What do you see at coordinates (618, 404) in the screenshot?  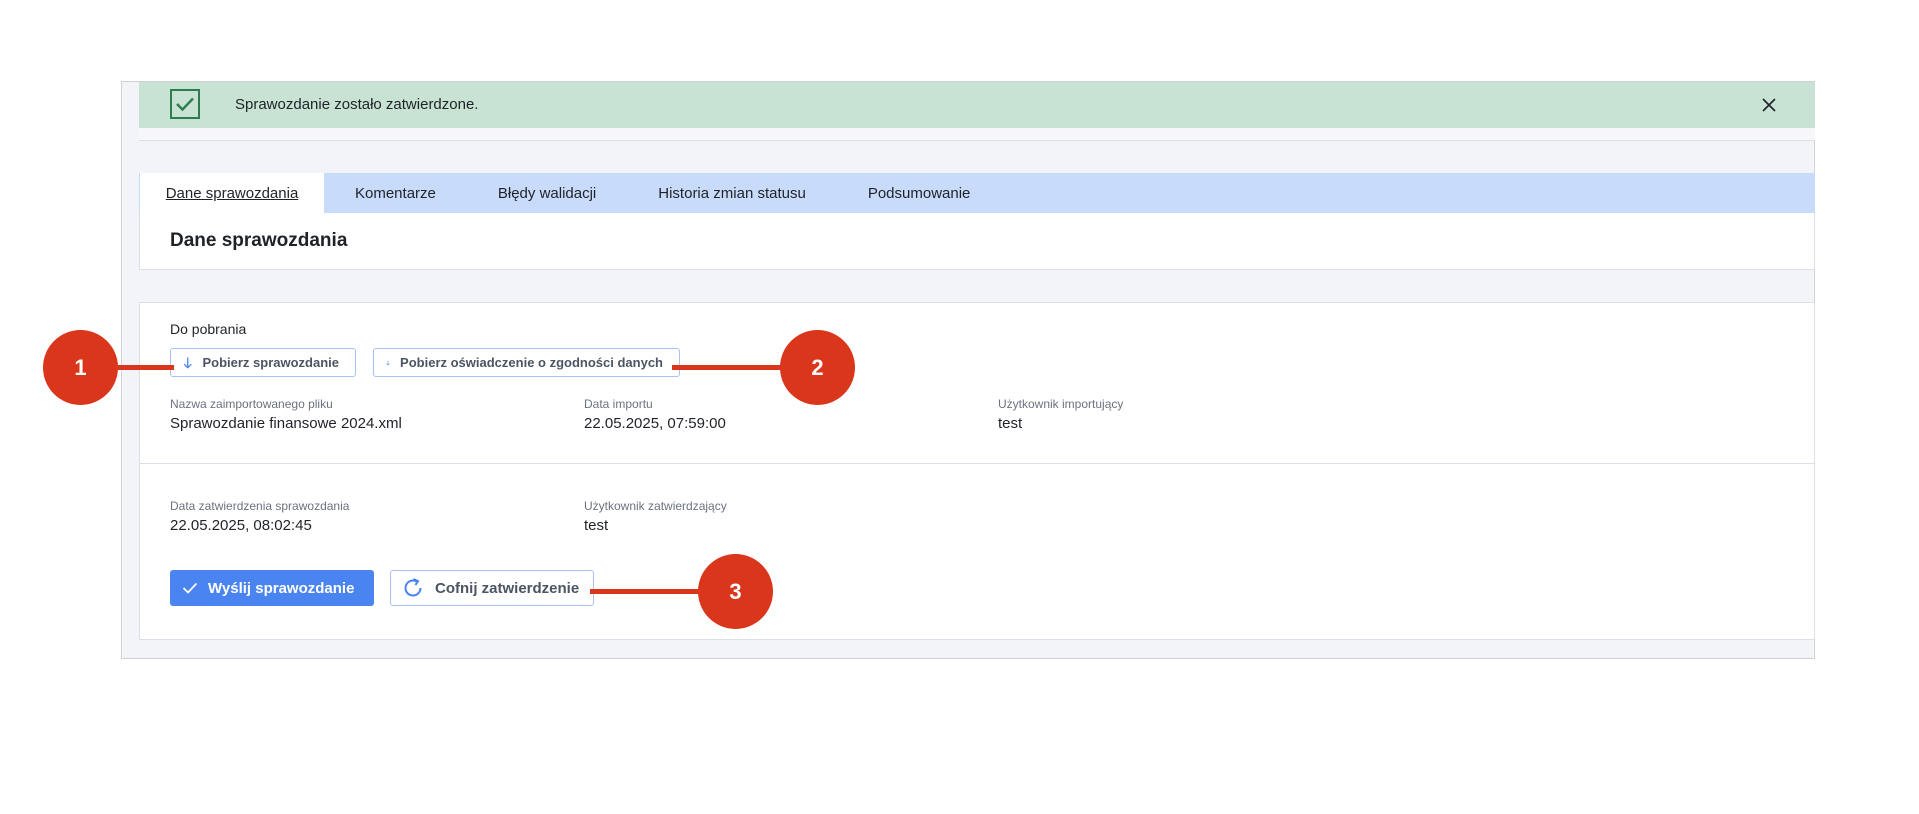 I see `import-date-label: Data importu` at bounding box center [618, 404].